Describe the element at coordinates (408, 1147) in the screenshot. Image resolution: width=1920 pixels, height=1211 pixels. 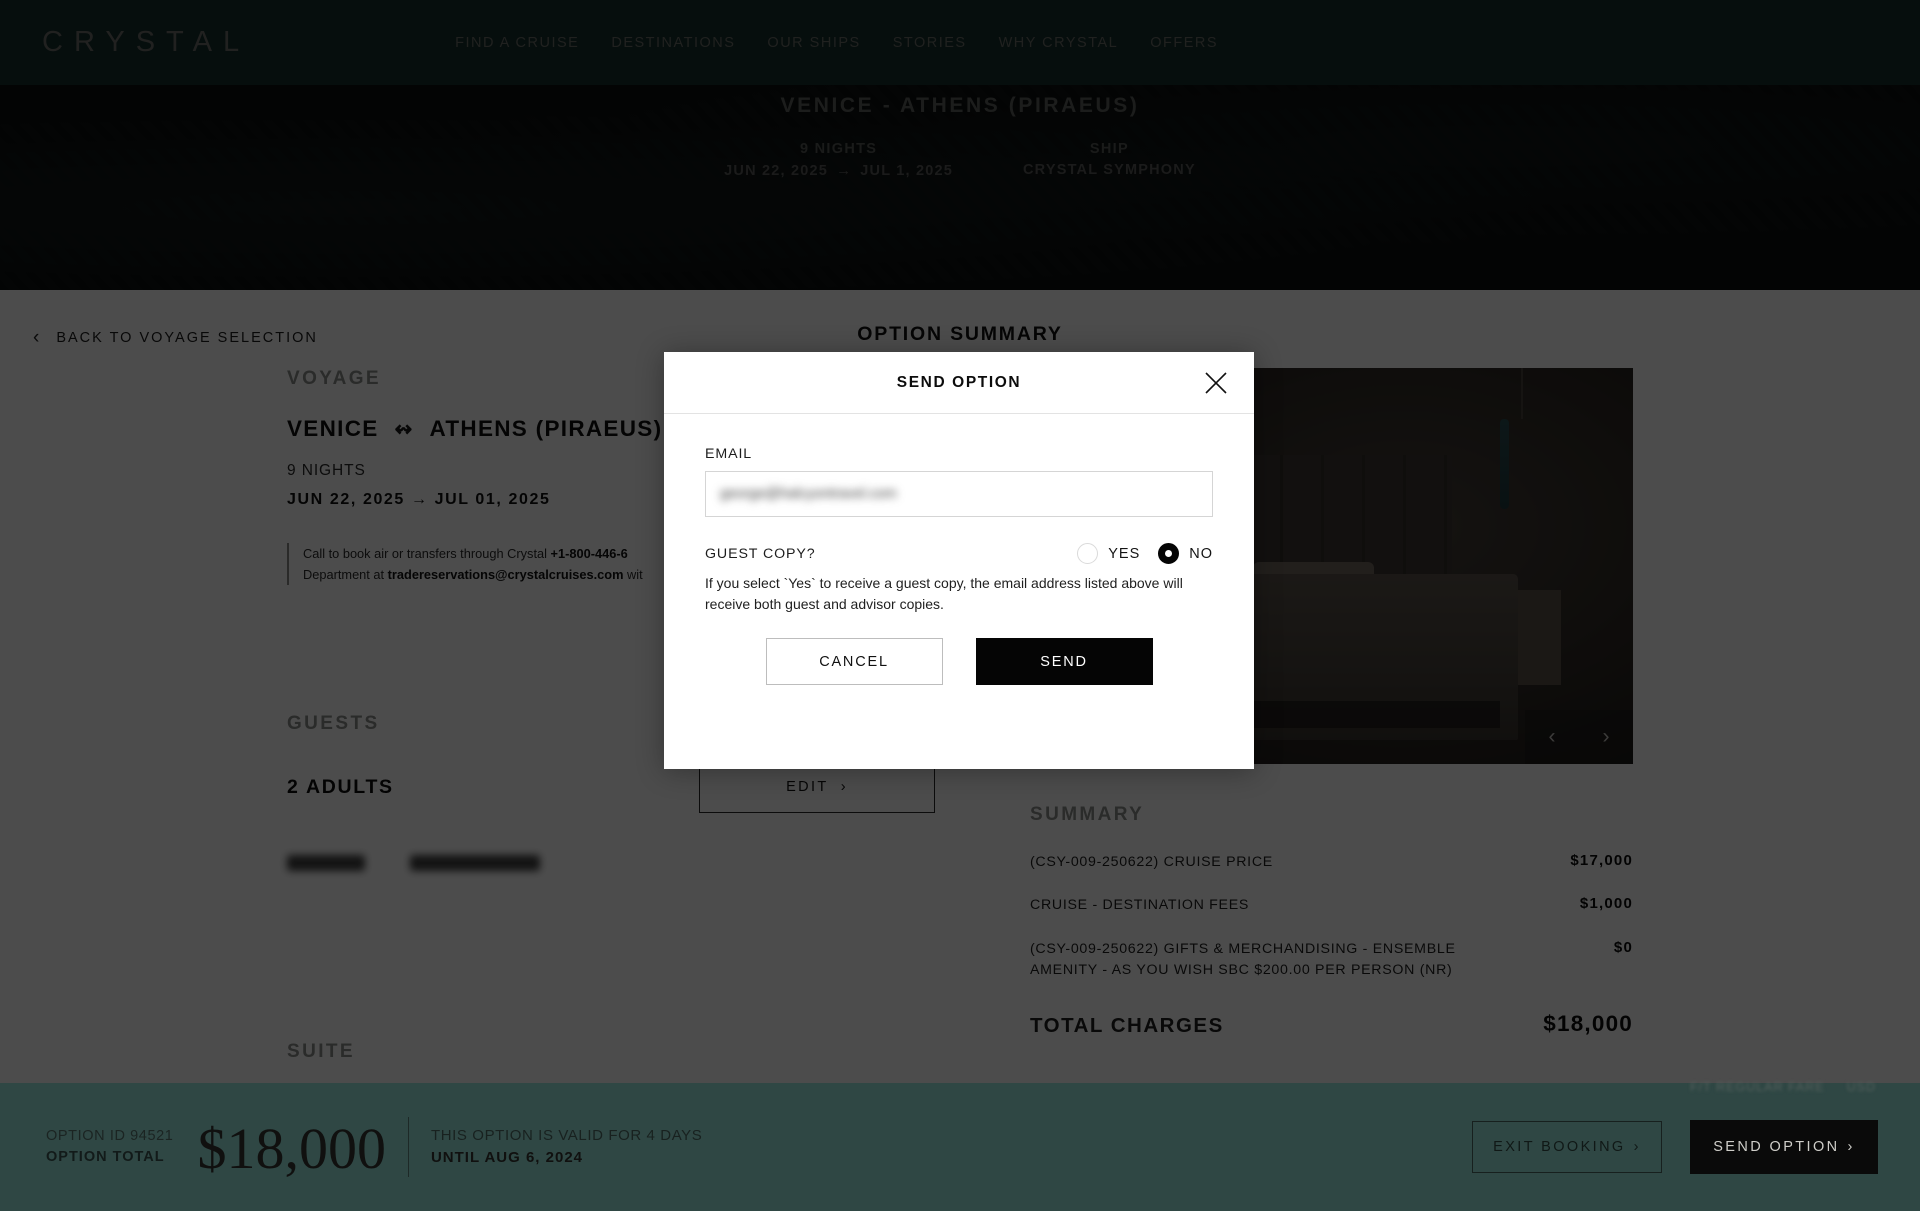
I see `divider` at that location.